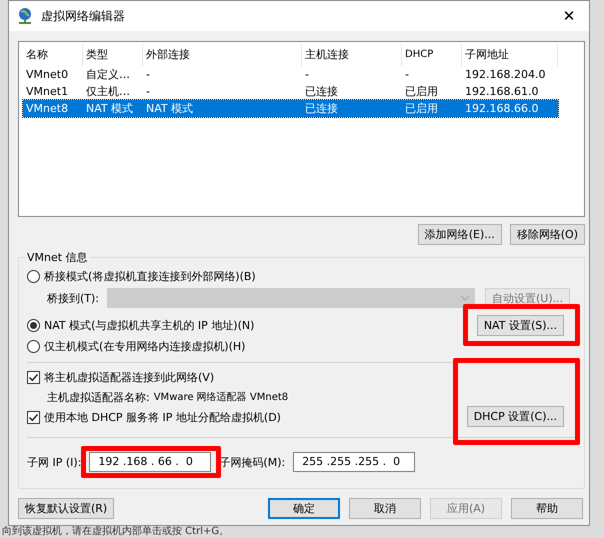  I want to click on network-globe-icon, so click(25, 16).